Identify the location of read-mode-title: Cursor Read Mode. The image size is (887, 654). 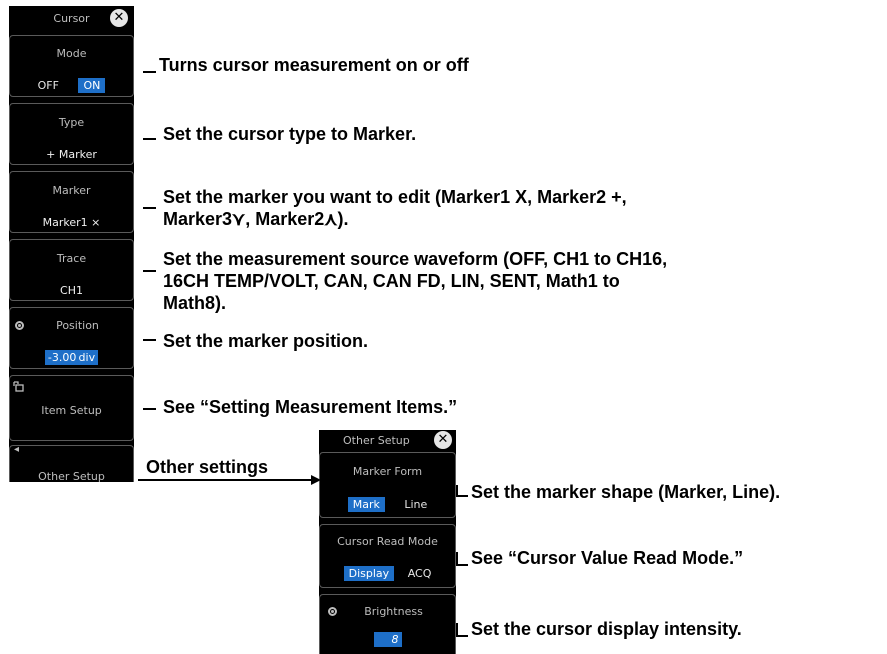
(387, 541).